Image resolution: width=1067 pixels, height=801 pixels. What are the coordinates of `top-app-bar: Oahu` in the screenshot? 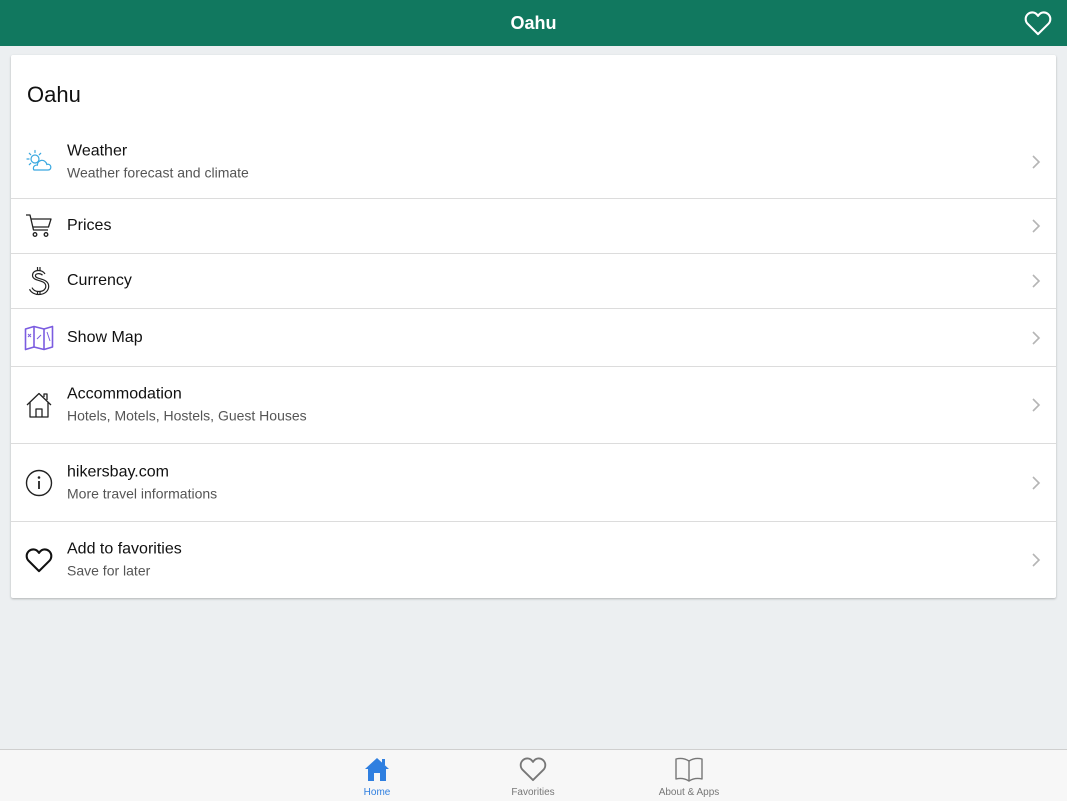 It's located at (533, 23).